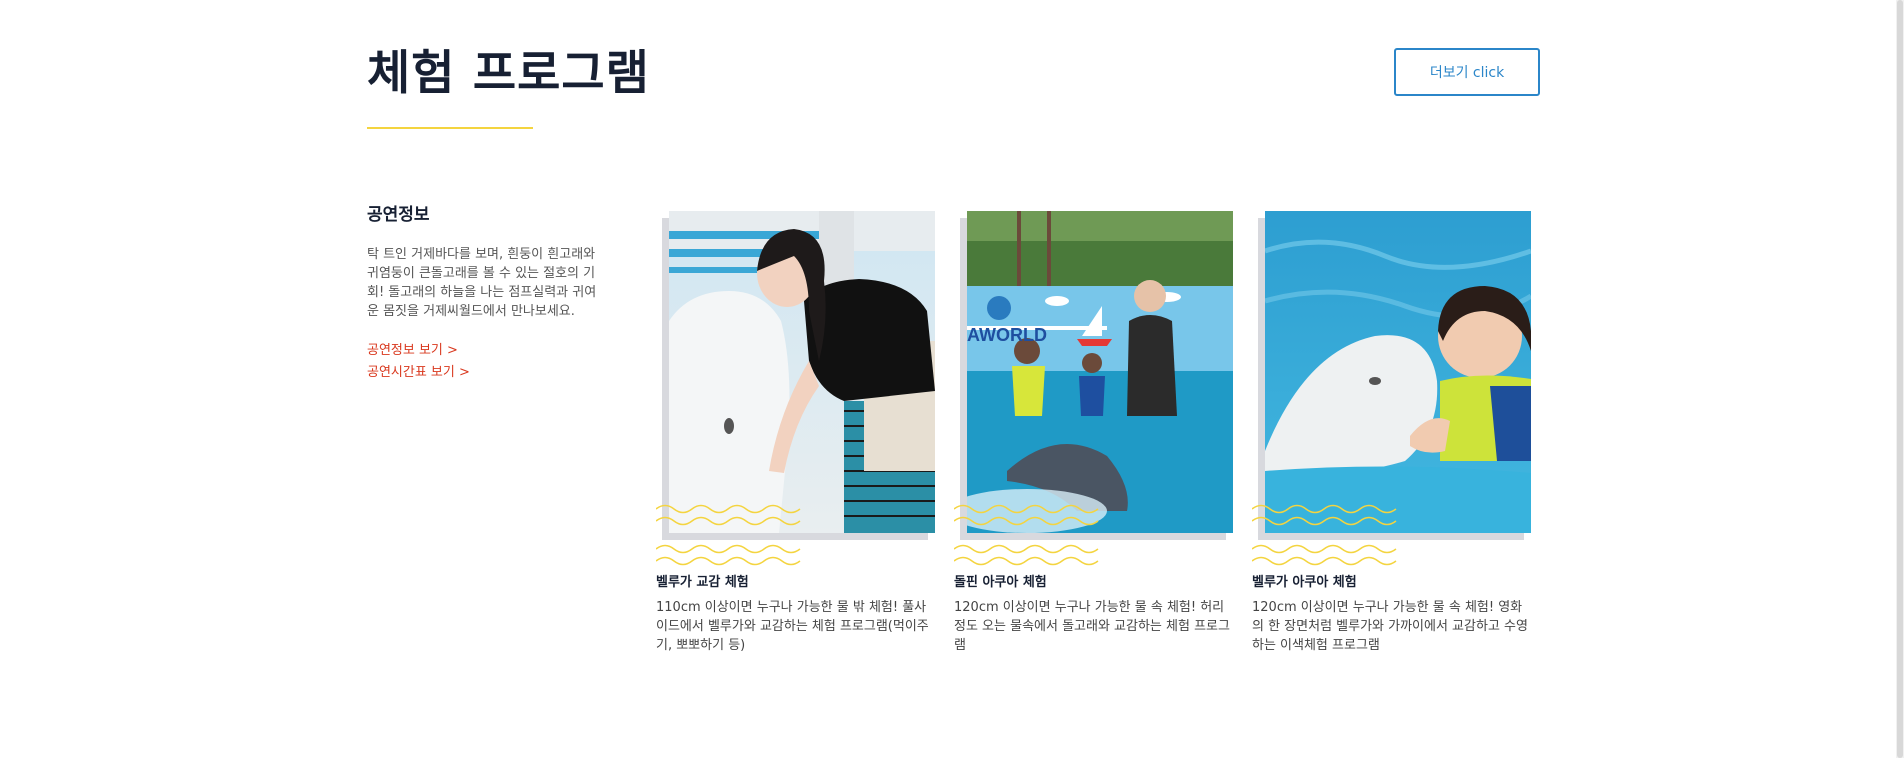  I want to click on card-title: 돌핀 아쿠아 체험, so click(1000, 582).